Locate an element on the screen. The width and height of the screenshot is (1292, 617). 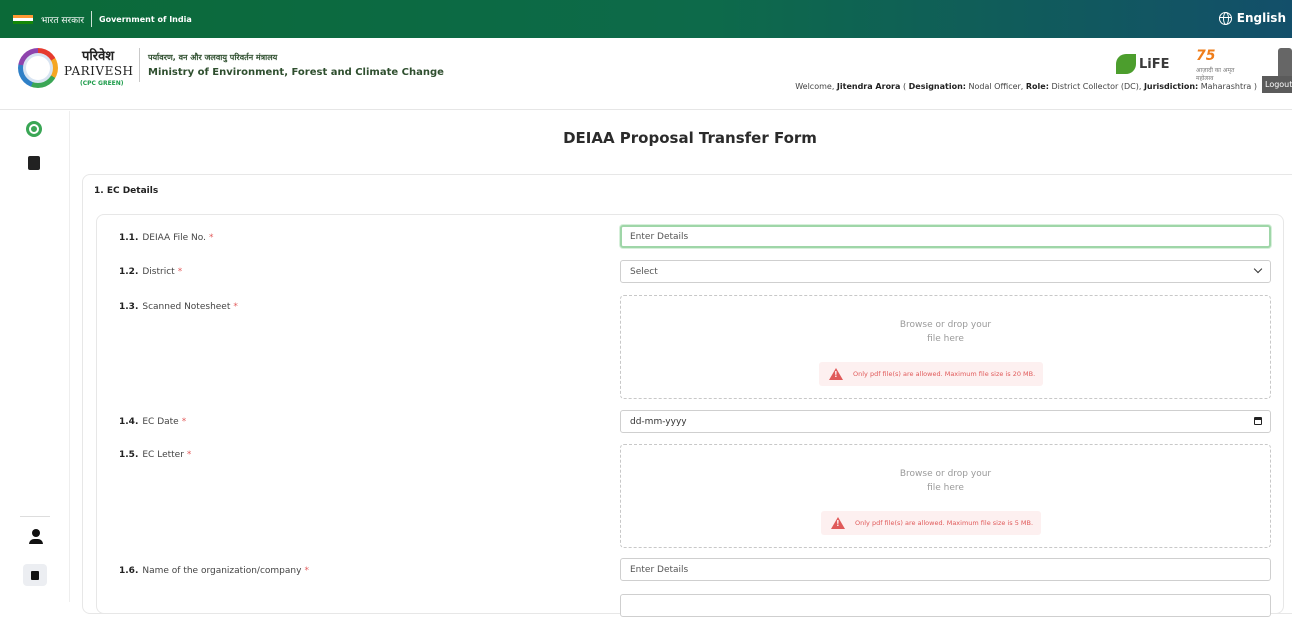
life-logo: LiFE is located at coordinates (1146, 64).